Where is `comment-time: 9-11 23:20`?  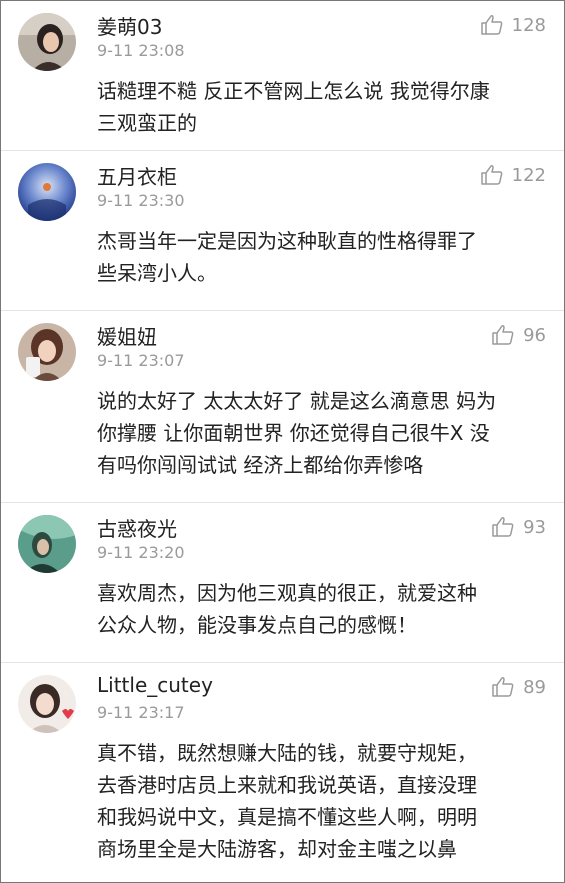 comment-time: 9-11 23:20 is located at coordinates (141, 552).